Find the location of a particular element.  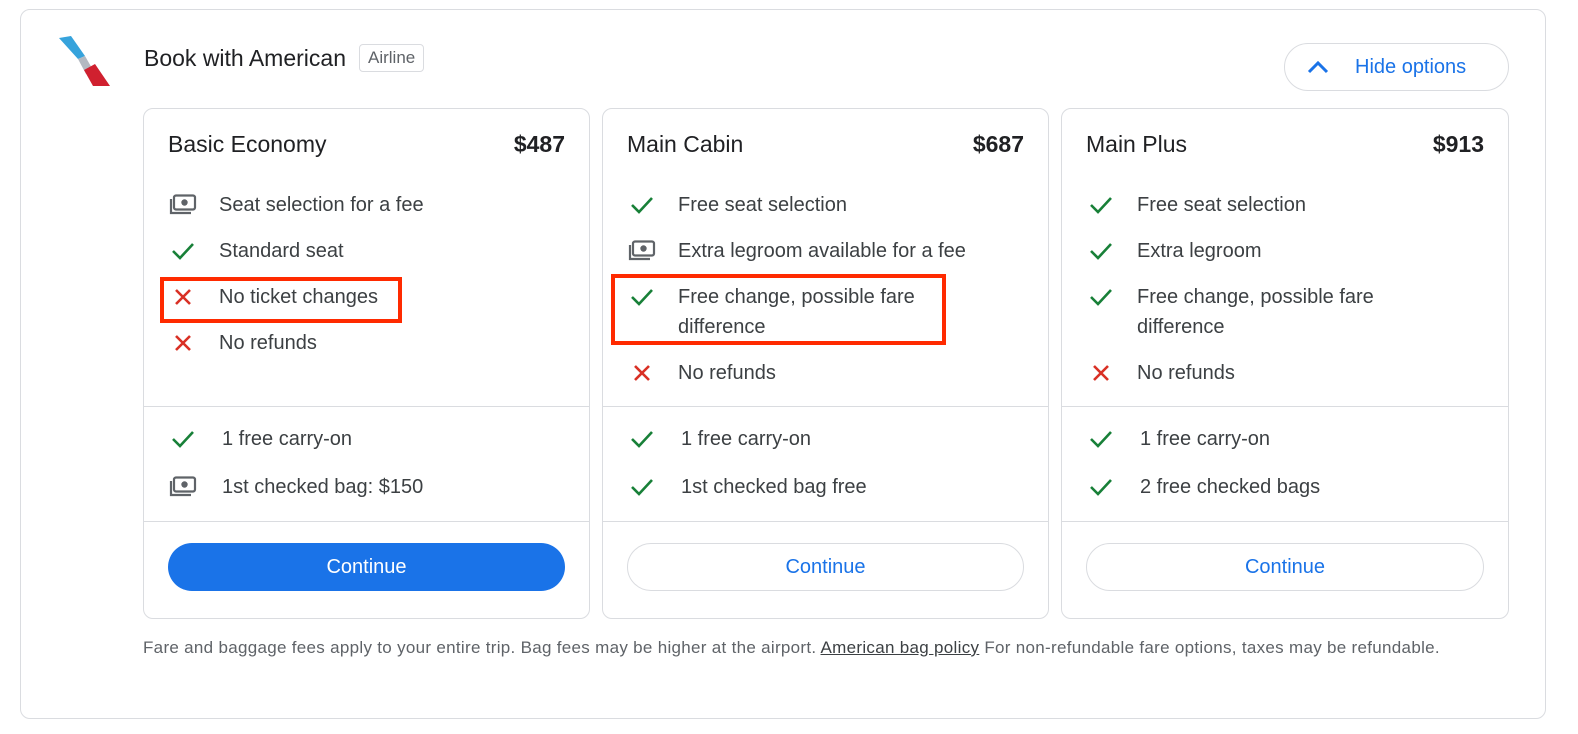

continue-button-main-cabin: Continue is located at coordinates (825, 567).